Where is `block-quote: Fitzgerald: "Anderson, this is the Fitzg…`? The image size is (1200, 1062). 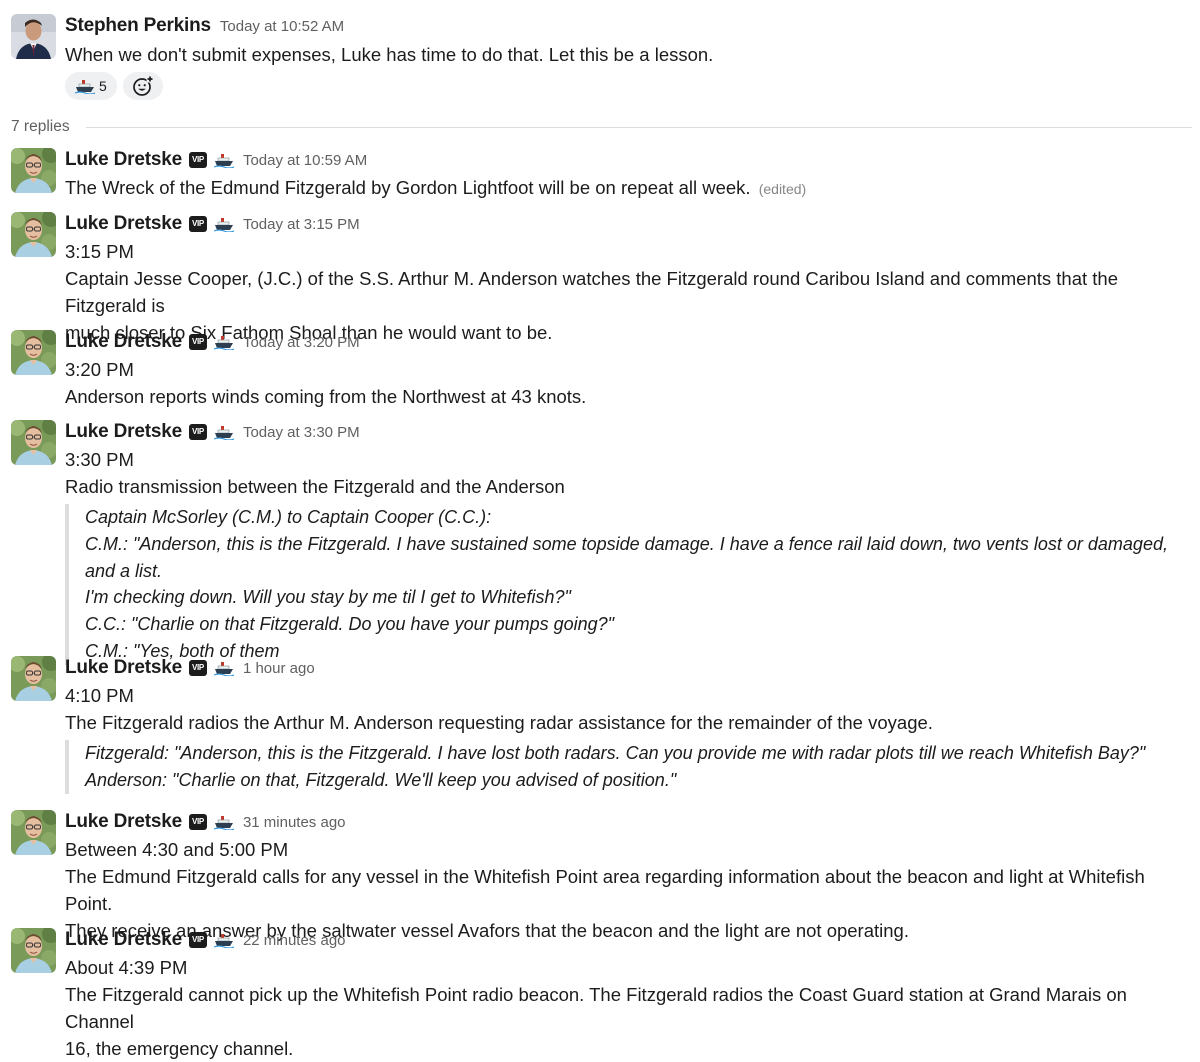
block-quote: Fitzgerald: "Anderson, this is the Fitzg… is located at coordinates (628, 767).